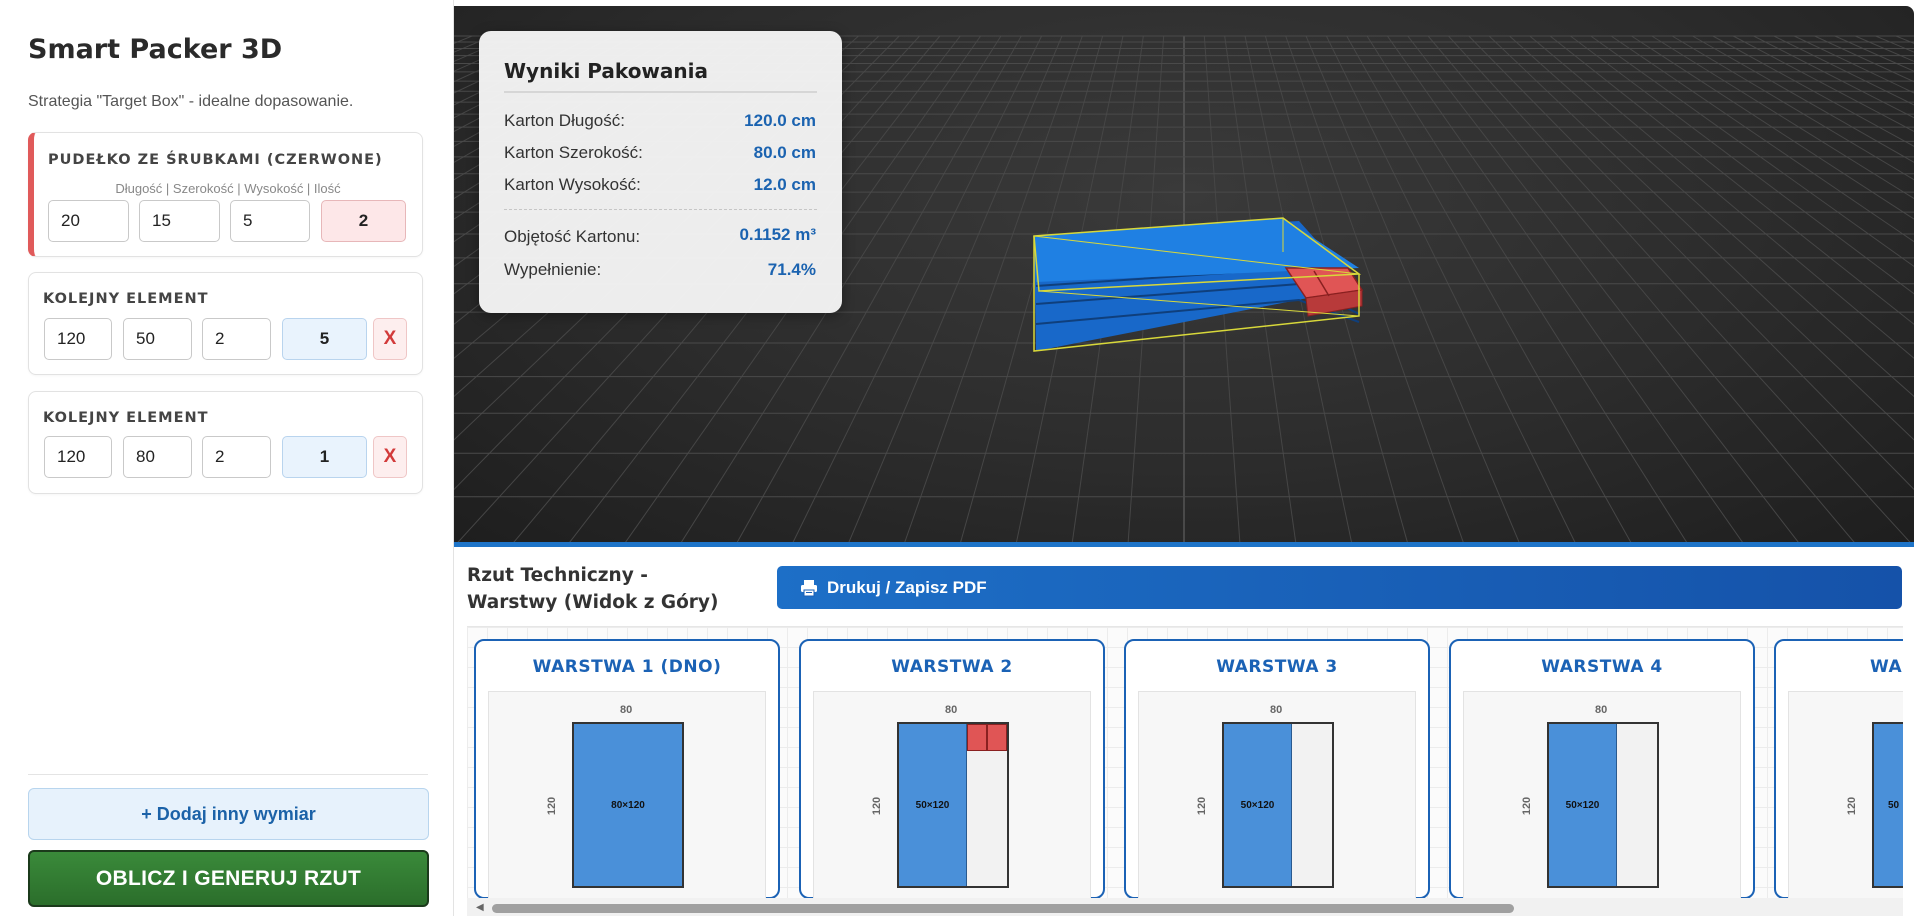  What do you see at coordinates (157, 457) in the screenshot?
I see `item-width-input: 80` at bounding box center [157, 457].